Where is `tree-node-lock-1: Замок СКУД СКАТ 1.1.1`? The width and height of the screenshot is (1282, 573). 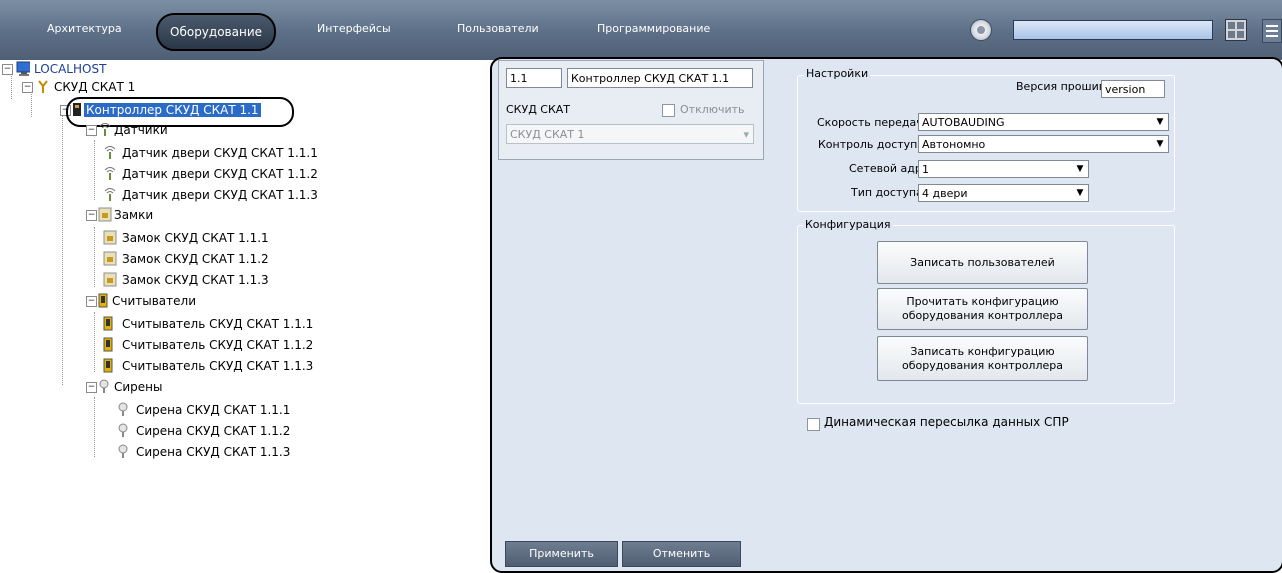
tree-node-lock-1: Замок СКУД СКАТ 1.1.1 is located at coordinates (186, 238).